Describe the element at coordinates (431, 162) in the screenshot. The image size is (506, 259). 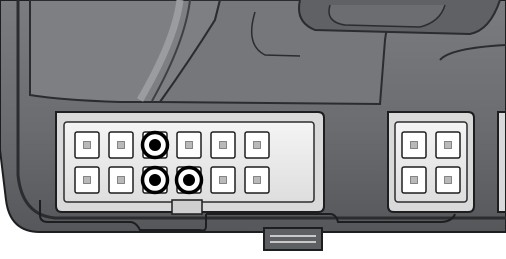
I see `small-connector` at that location.